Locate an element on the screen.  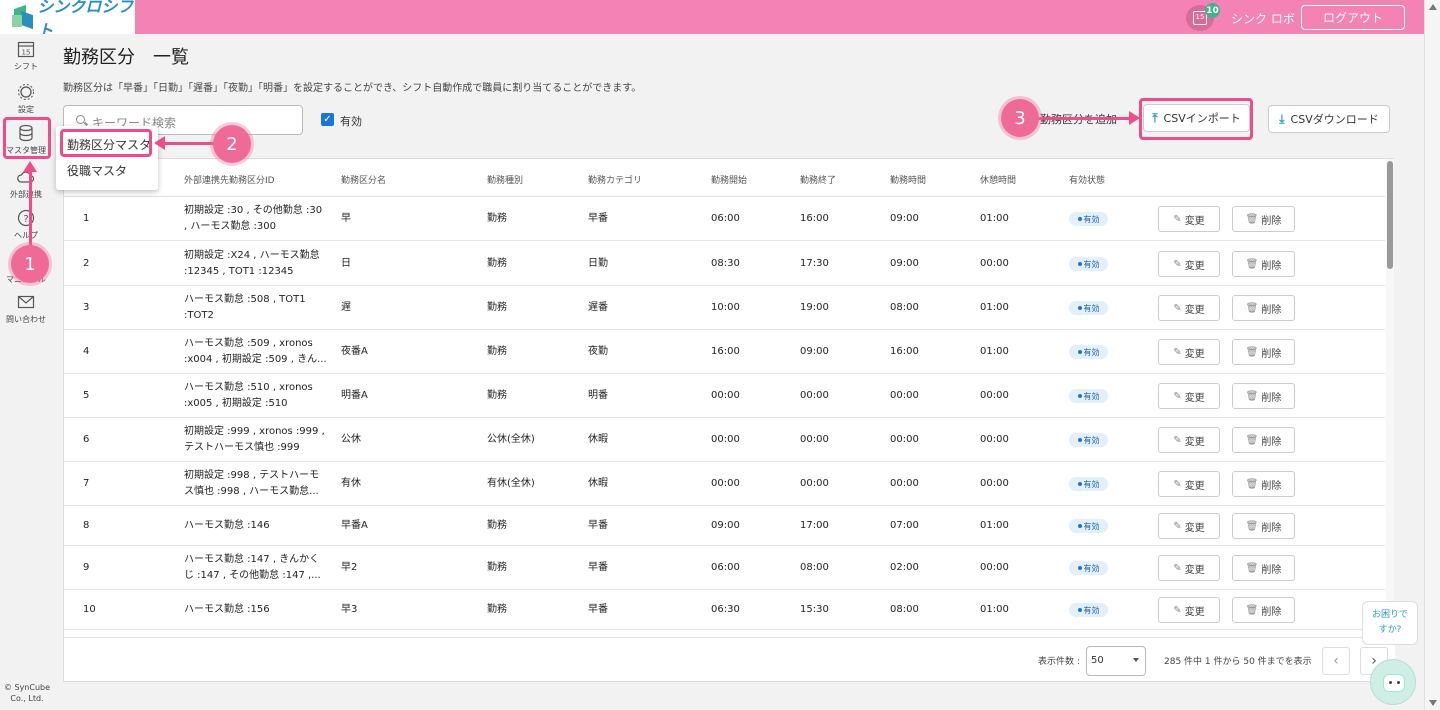
table-scrollbar-thumb is located at coordinates (1390, 215).